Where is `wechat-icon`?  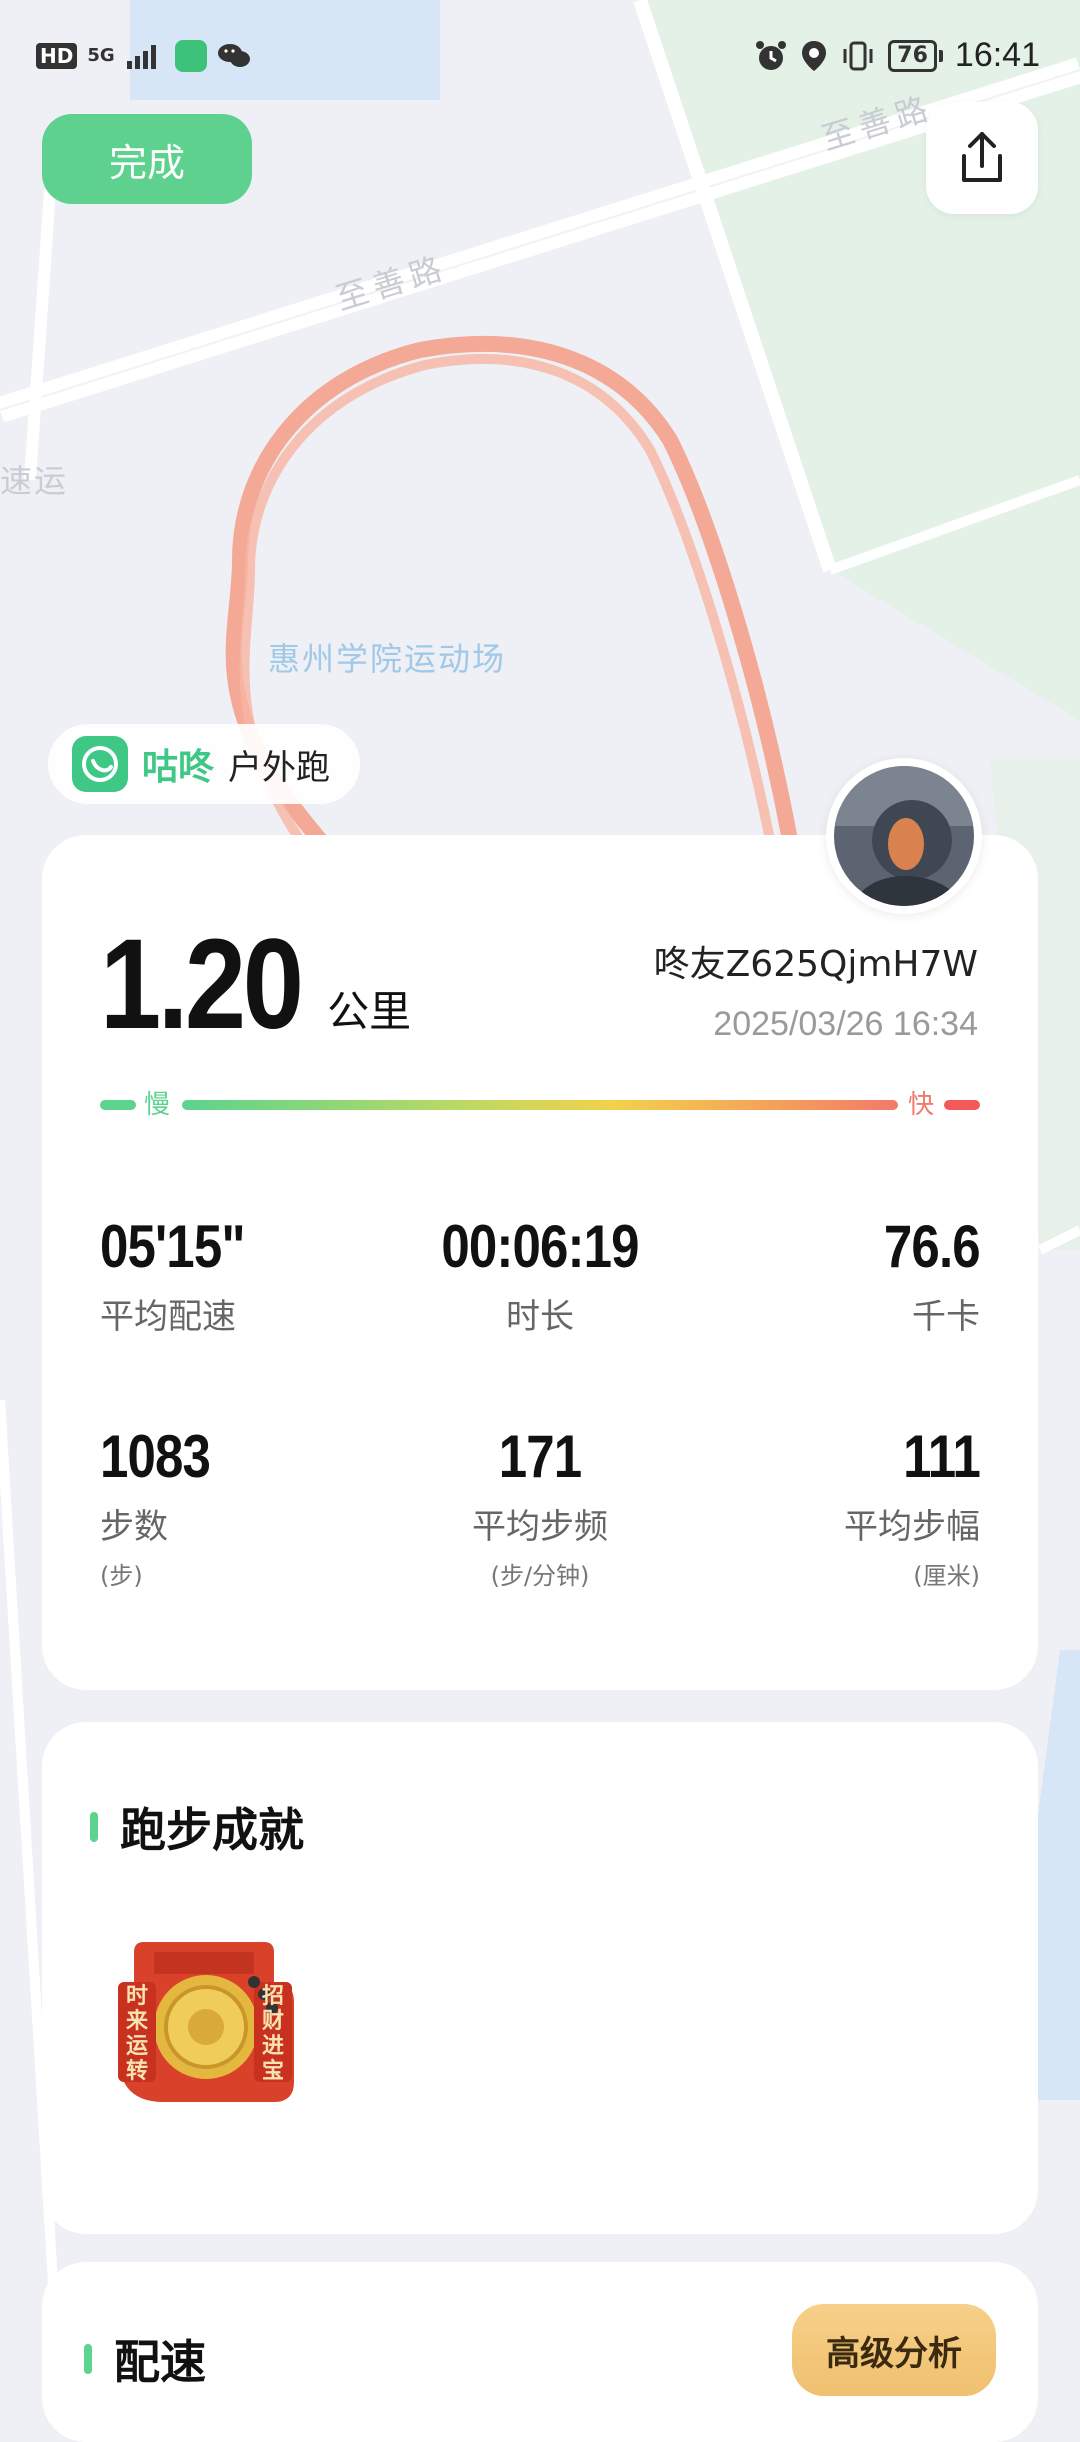
wechat-icon is located at coordinates (233, 55).